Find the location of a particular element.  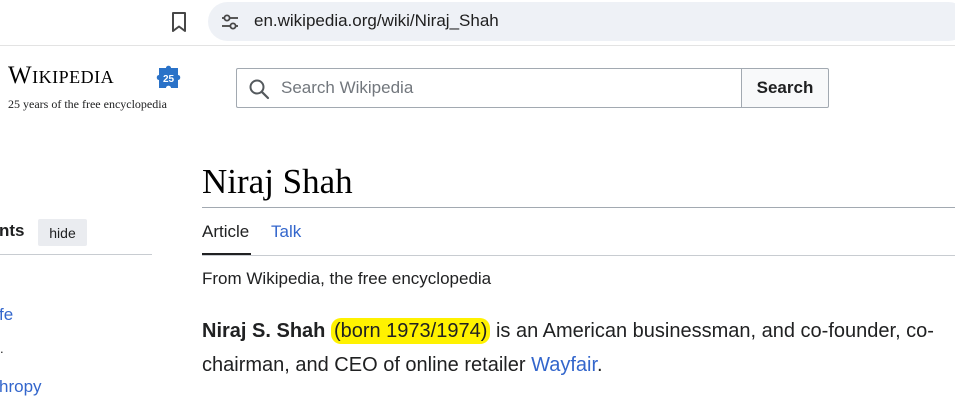

toc-divider is located at coordinates (76, 254).